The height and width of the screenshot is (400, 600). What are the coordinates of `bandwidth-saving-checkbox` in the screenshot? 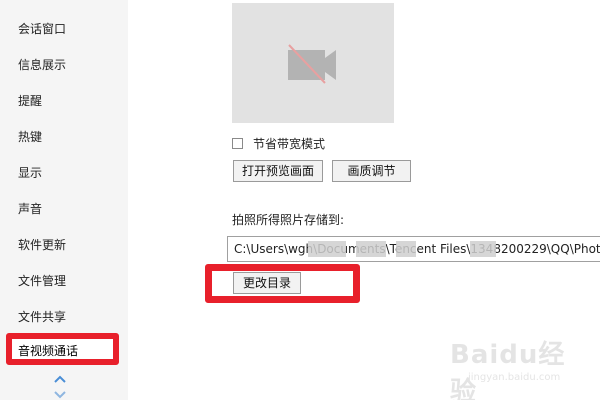 It's located at (237, 143).